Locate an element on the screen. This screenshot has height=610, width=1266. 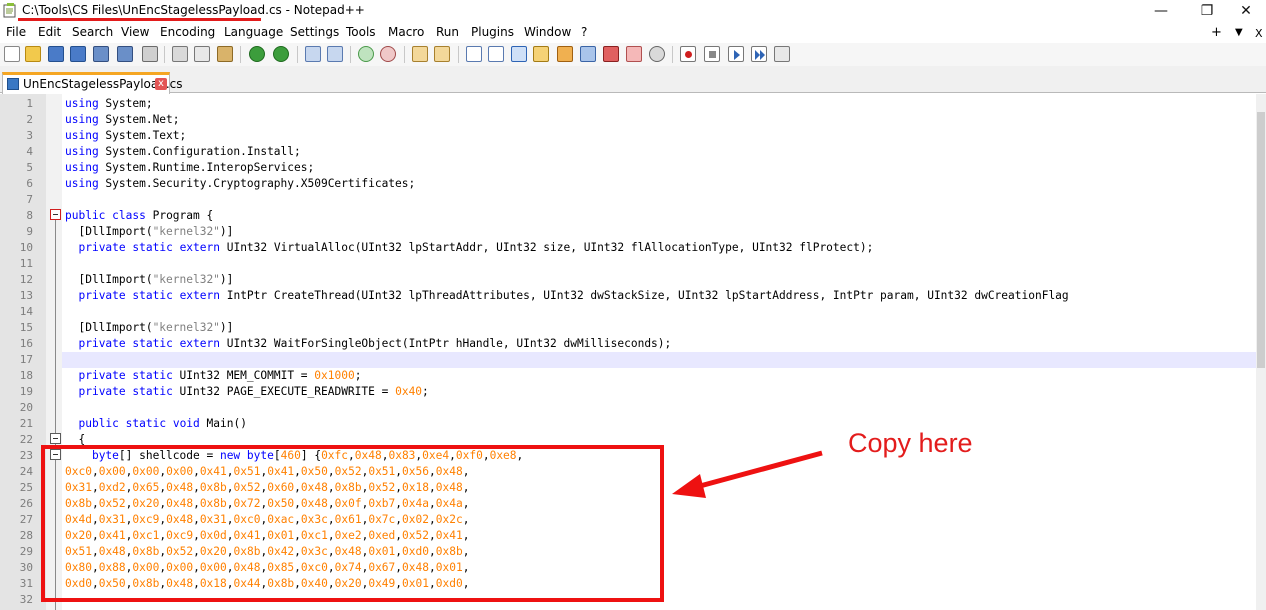
code-line: 9 [DllImport("kernel32")] is located at coordinates (628, 232).